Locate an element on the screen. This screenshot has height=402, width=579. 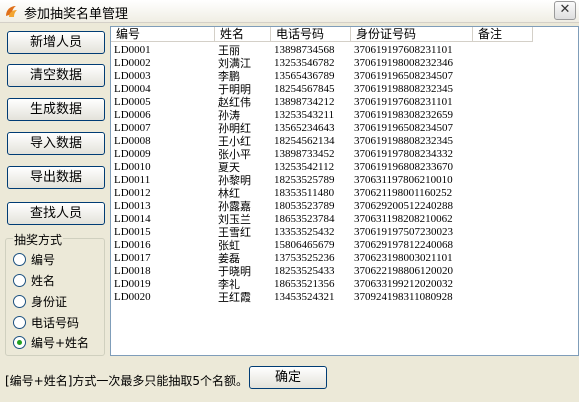
table-cell-idcard: 370622198806120020 is located at coordinates (403, 271).